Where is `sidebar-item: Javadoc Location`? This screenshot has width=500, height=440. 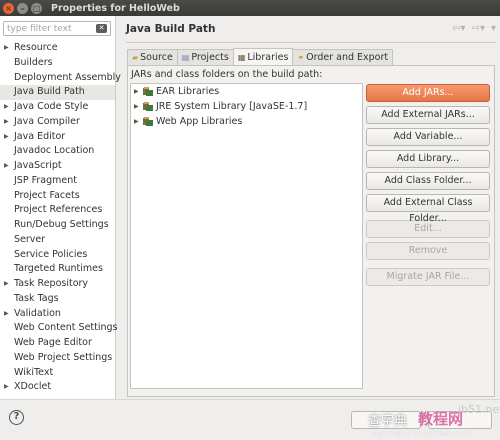
sidebar-item: Javadoc Location is located at coordinates (57, 151).